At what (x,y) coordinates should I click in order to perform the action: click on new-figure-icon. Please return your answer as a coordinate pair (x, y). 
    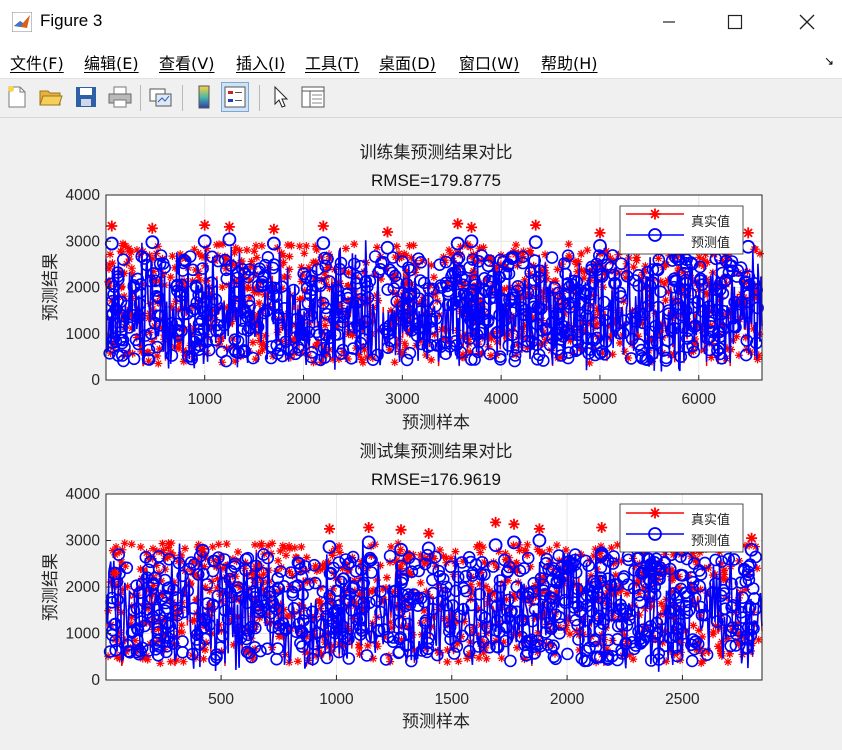
    Looking at the image, I should click on (17, 97).